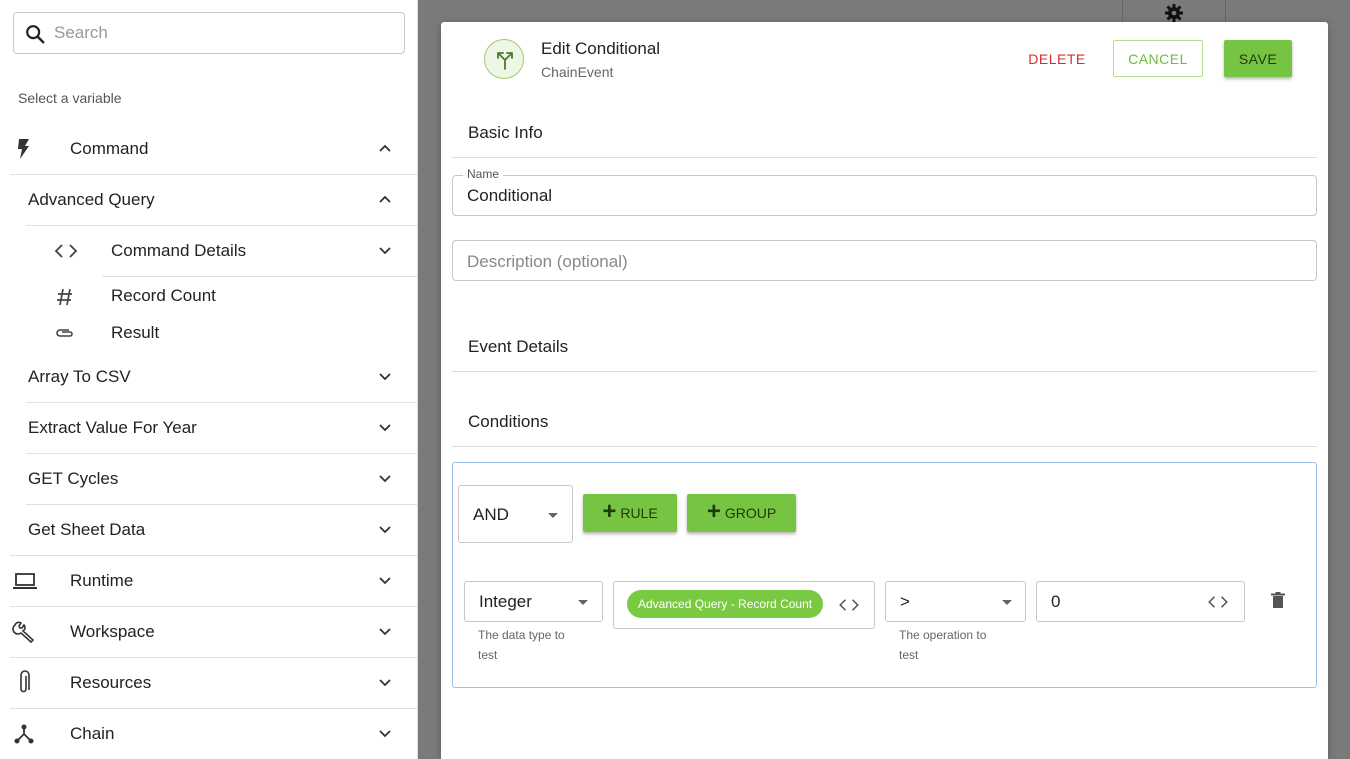 The height and width of the screenshot is (759, 1350). I want to click on sidebar-item-label: Get Sheet Data, so click(87, 529).